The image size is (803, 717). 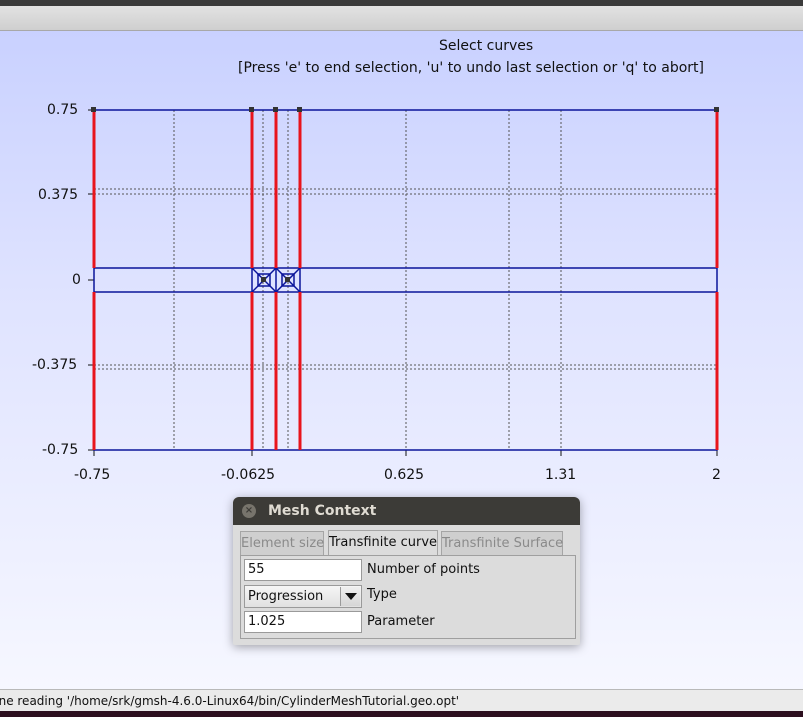 I want to click on type-value: Progression, so click(x=286, y=596).